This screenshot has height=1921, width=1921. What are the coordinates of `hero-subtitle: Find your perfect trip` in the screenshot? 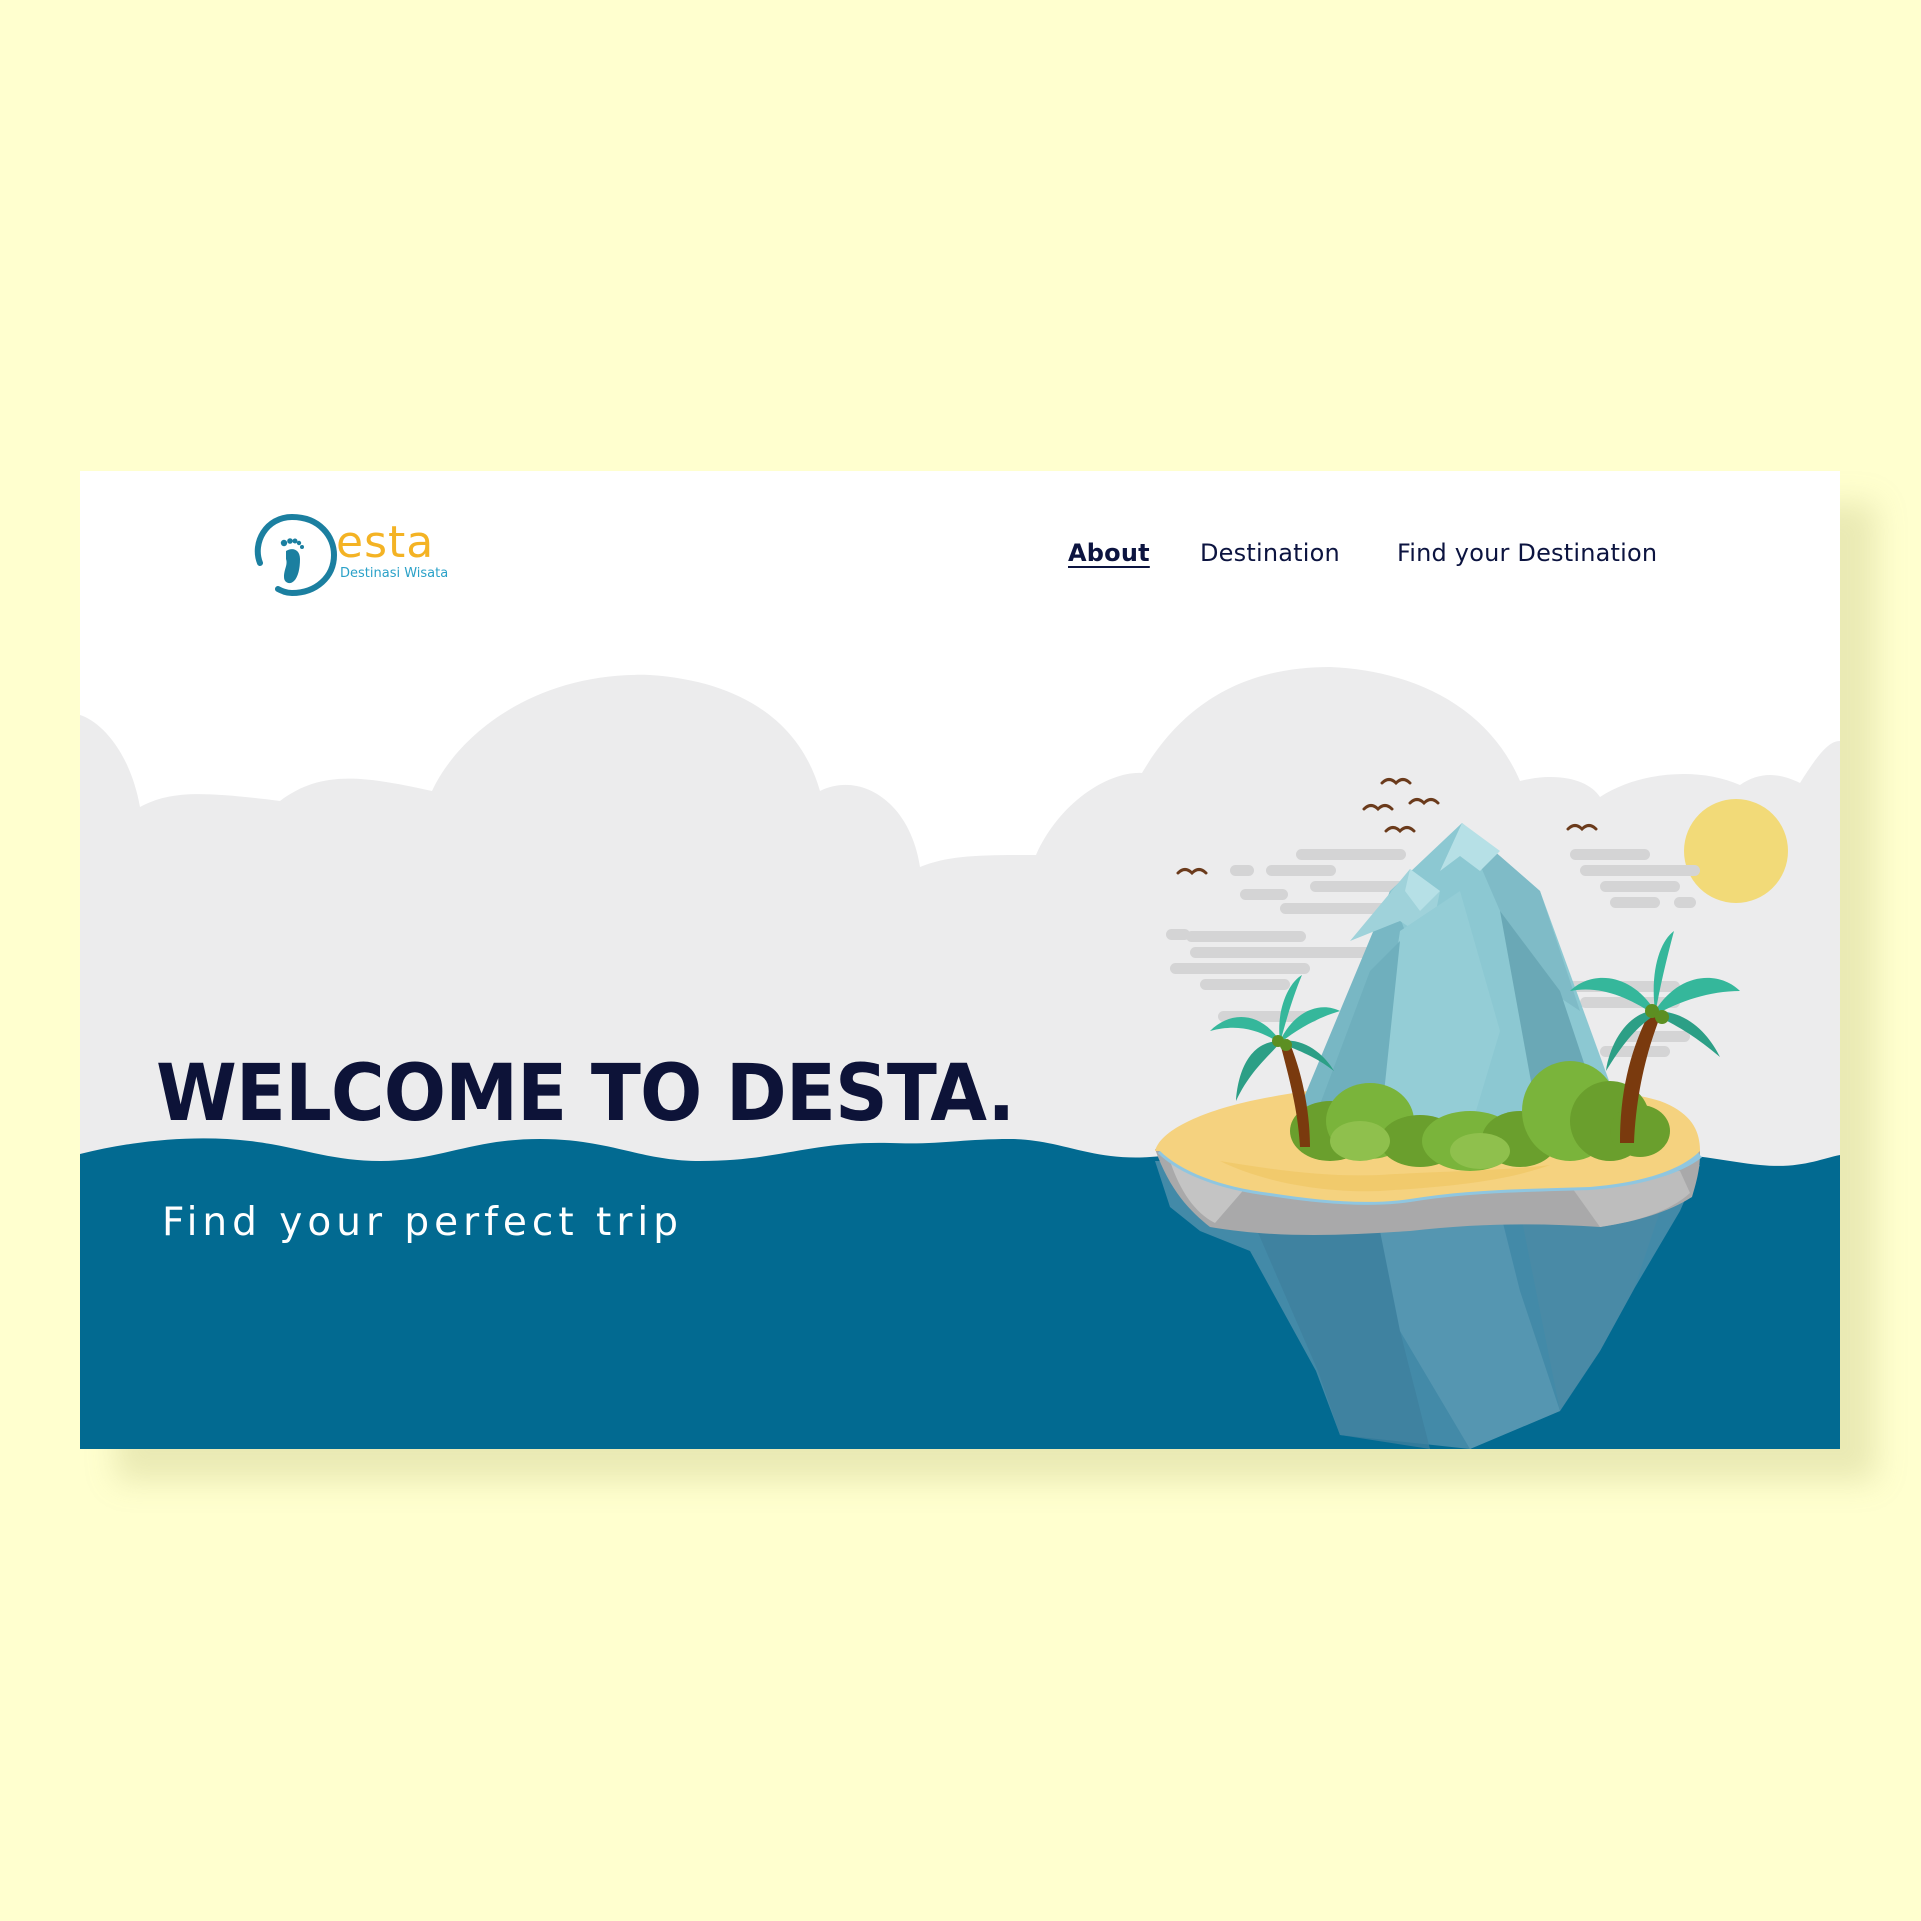 It's located at (422, 1222).